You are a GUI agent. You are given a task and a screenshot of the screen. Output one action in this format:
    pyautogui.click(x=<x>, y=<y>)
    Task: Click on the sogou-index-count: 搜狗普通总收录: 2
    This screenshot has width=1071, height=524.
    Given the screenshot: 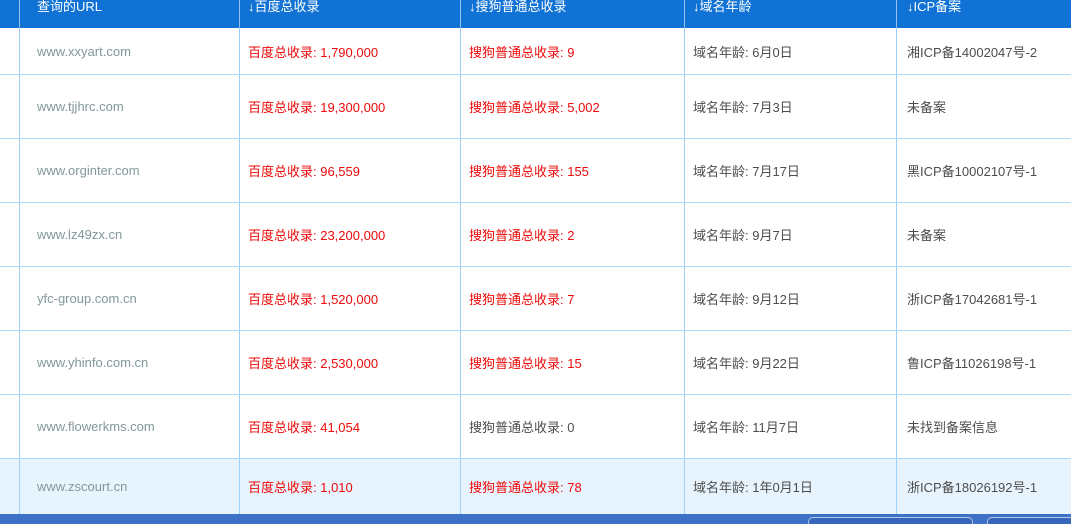 What is the action you would take?
    pyautogui.click(x=522, y=235)
    